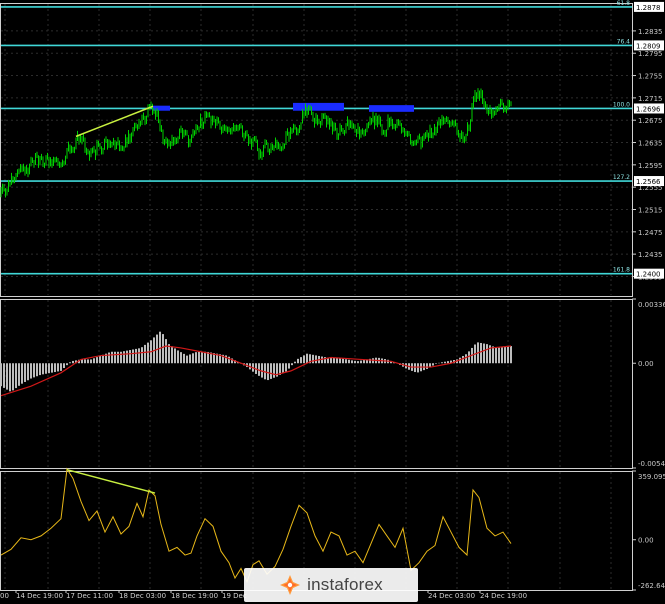 The image size is (665, 604). What do you see at coordinates (503, 596) in the screenshot?
I see `x-tick-label-6: 24 Dec 19:00` at bounding box center [503, 596].